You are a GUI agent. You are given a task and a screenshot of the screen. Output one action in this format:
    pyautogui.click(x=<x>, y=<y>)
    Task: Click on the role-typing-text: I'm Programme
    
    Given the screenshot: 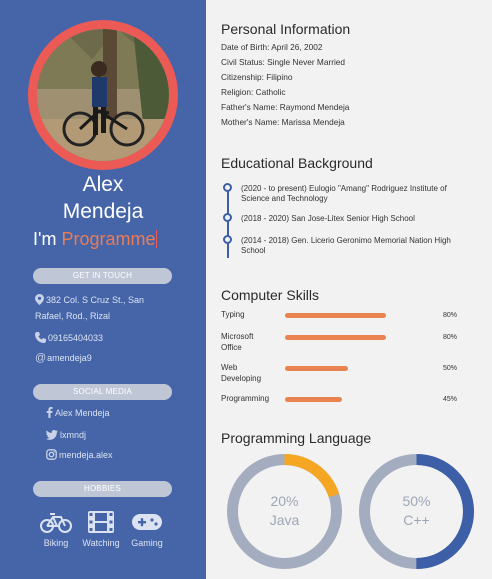 What is the action you would take?
    pyautogui.click(x=95, y=239)
    